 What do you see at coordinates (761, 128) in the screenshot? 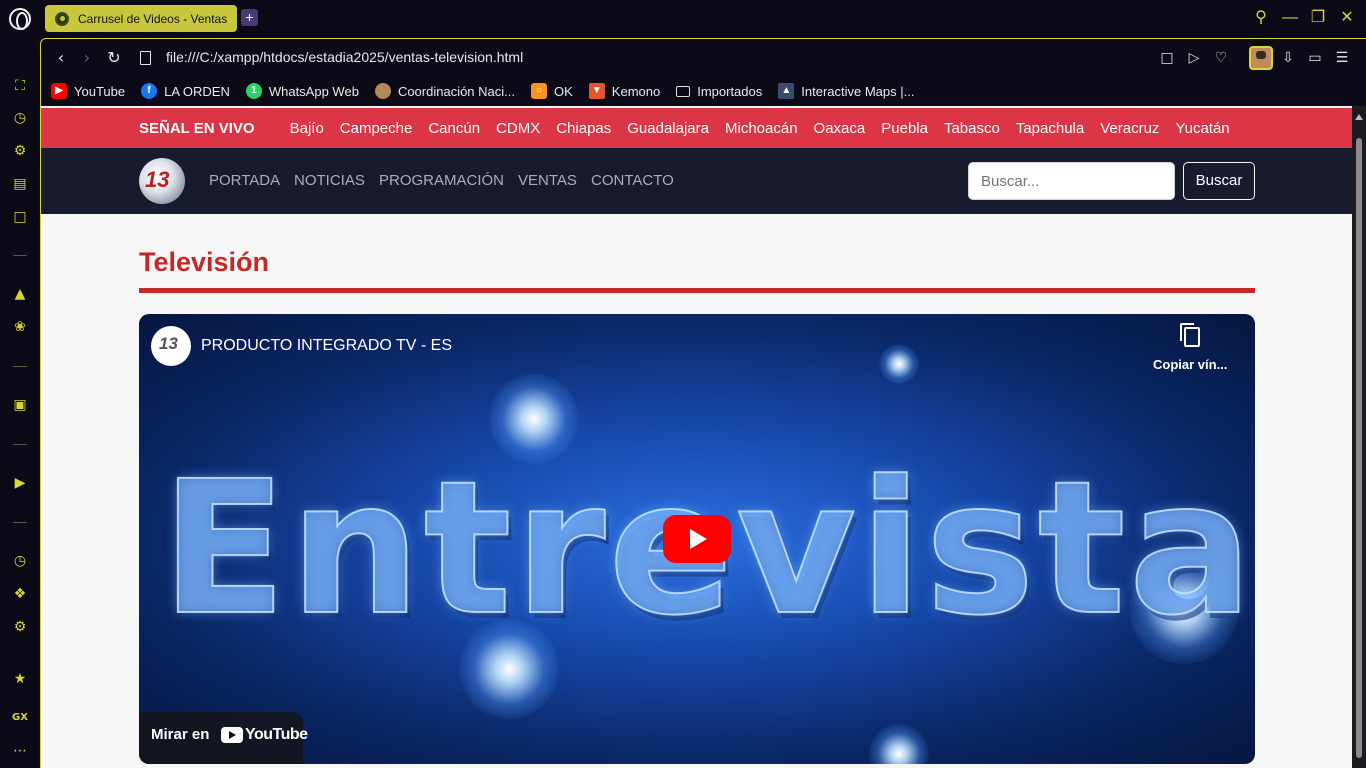
I see `region-link: Michoacán` at bounding box center [761, 128].